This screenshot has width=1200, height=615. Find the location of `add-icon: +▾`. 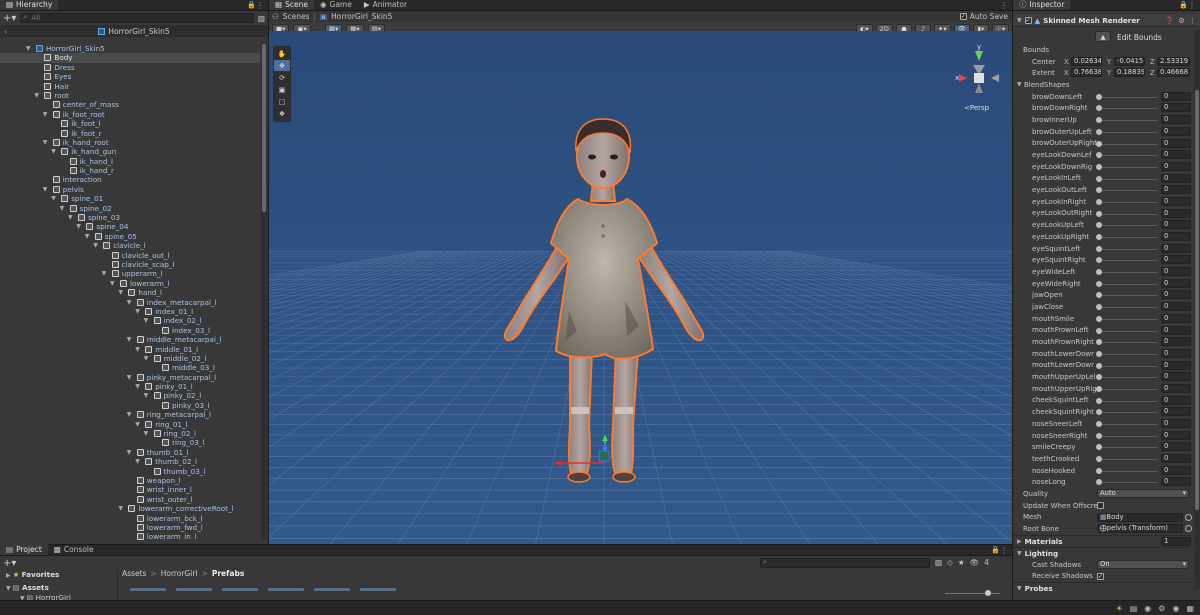

add-icon: +▾ is located at coordinates (9, 563).